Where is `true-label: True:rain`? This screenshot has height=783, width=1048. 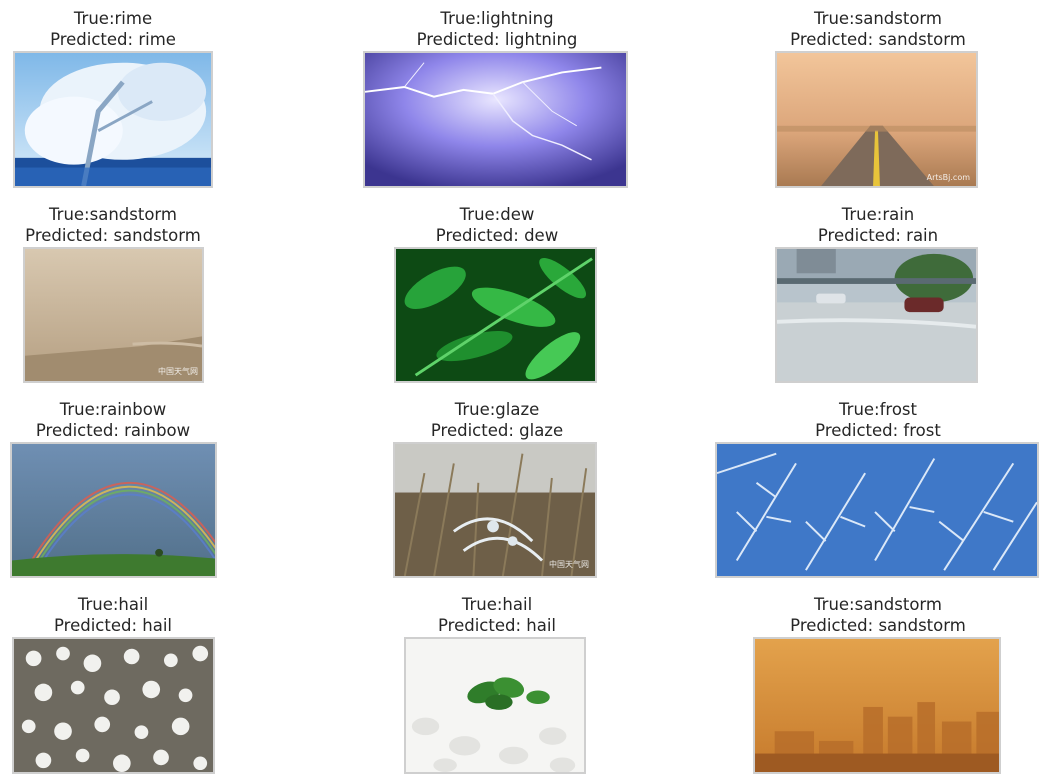 true-label: True:rain is located at coordinates (878, 214).